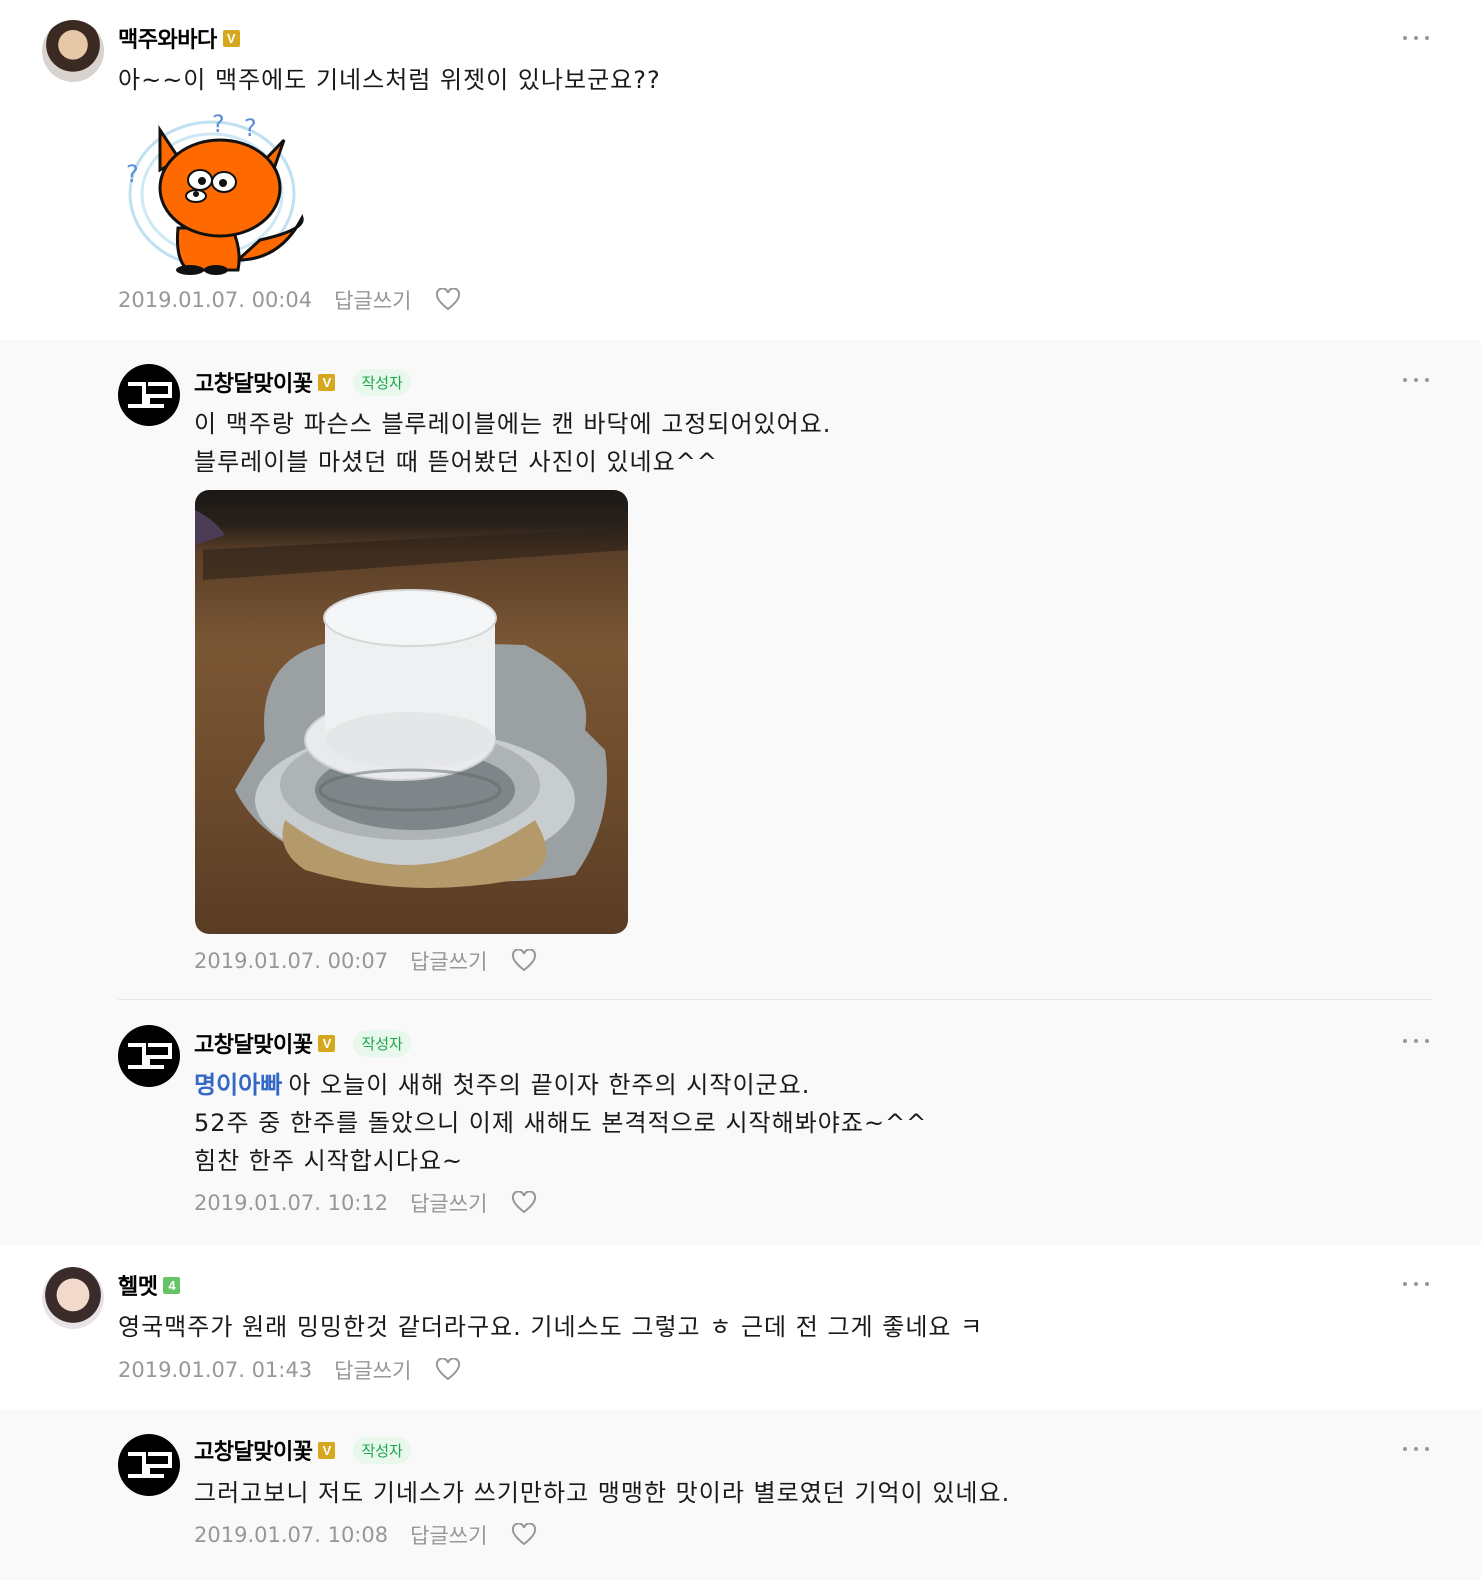 The width and height of the screenshot is (1481, 1580). Describe the element at coordinates (138, 1285) in the screenshot. I see `comment-nickname: 헬멧` at that location.